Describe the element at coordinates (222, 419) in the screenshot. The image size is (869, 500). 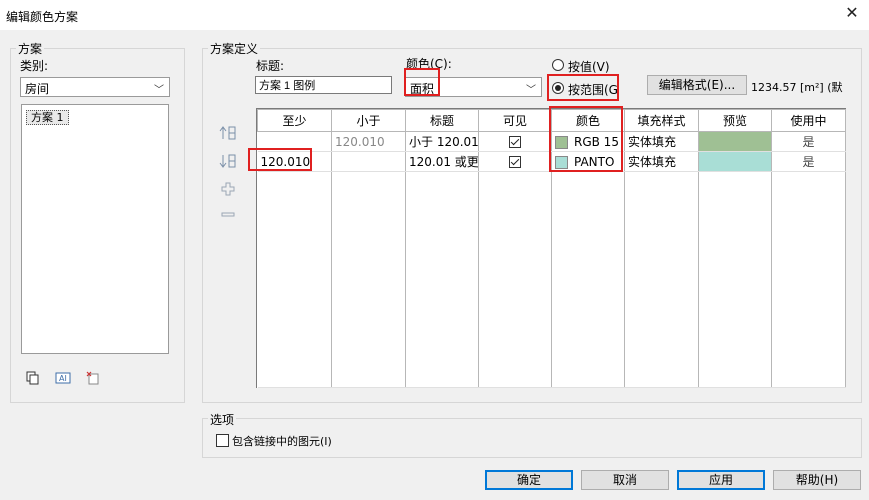
I see `options-group-label: 选项` at that location.